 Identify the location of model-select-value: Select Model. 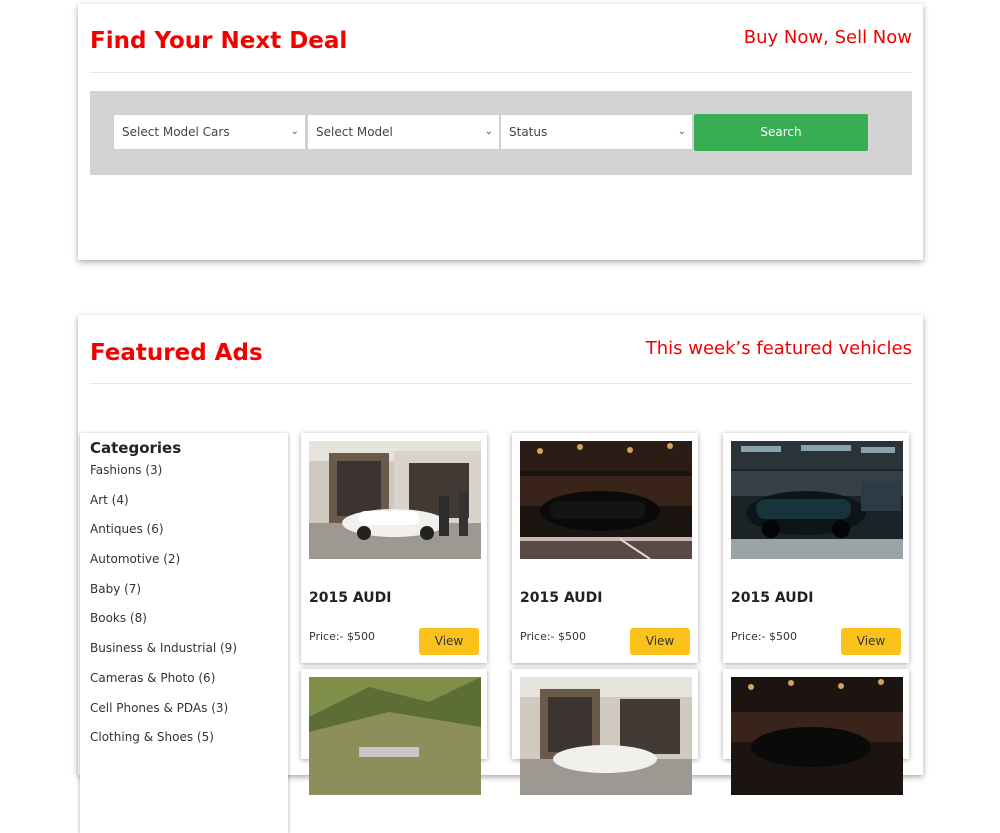
(354, 132).